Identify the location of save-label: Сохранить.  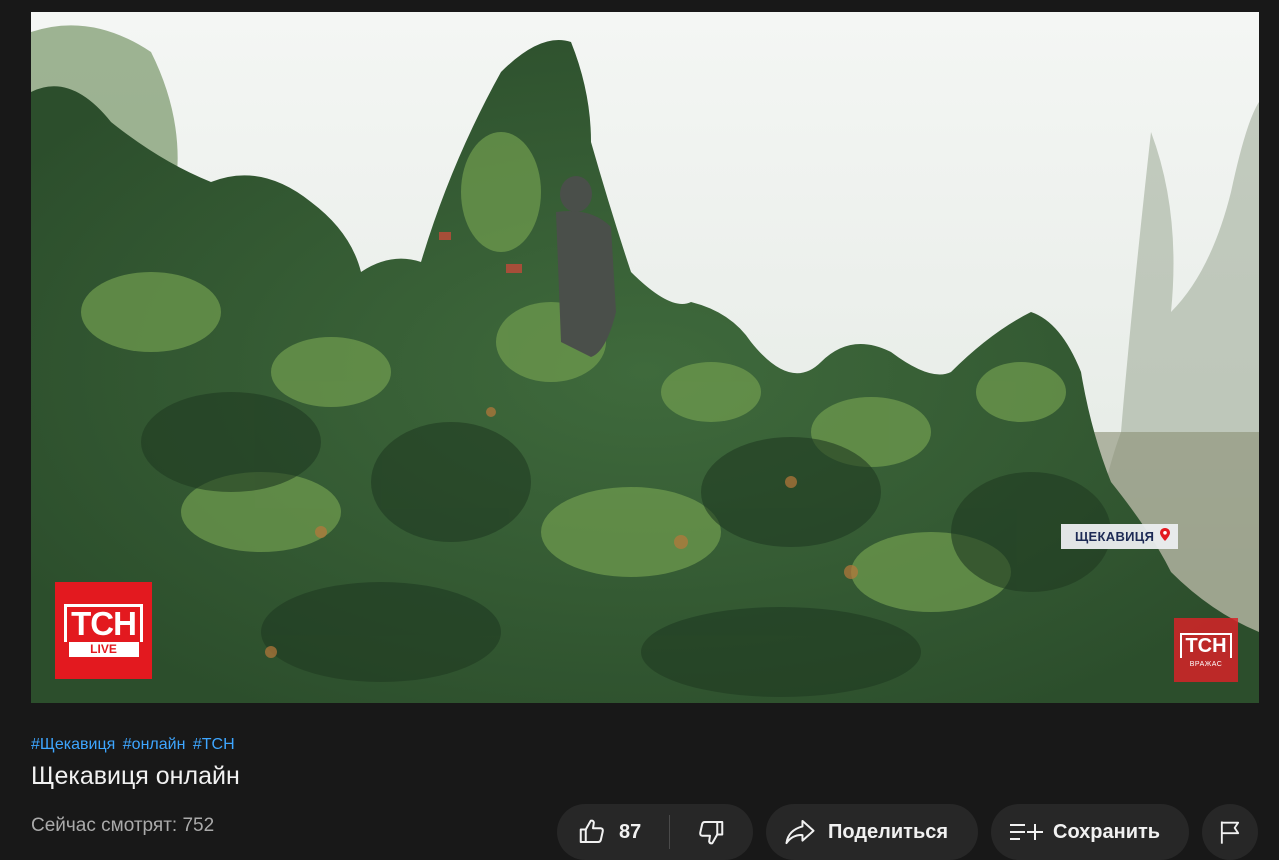
(1107, 831).